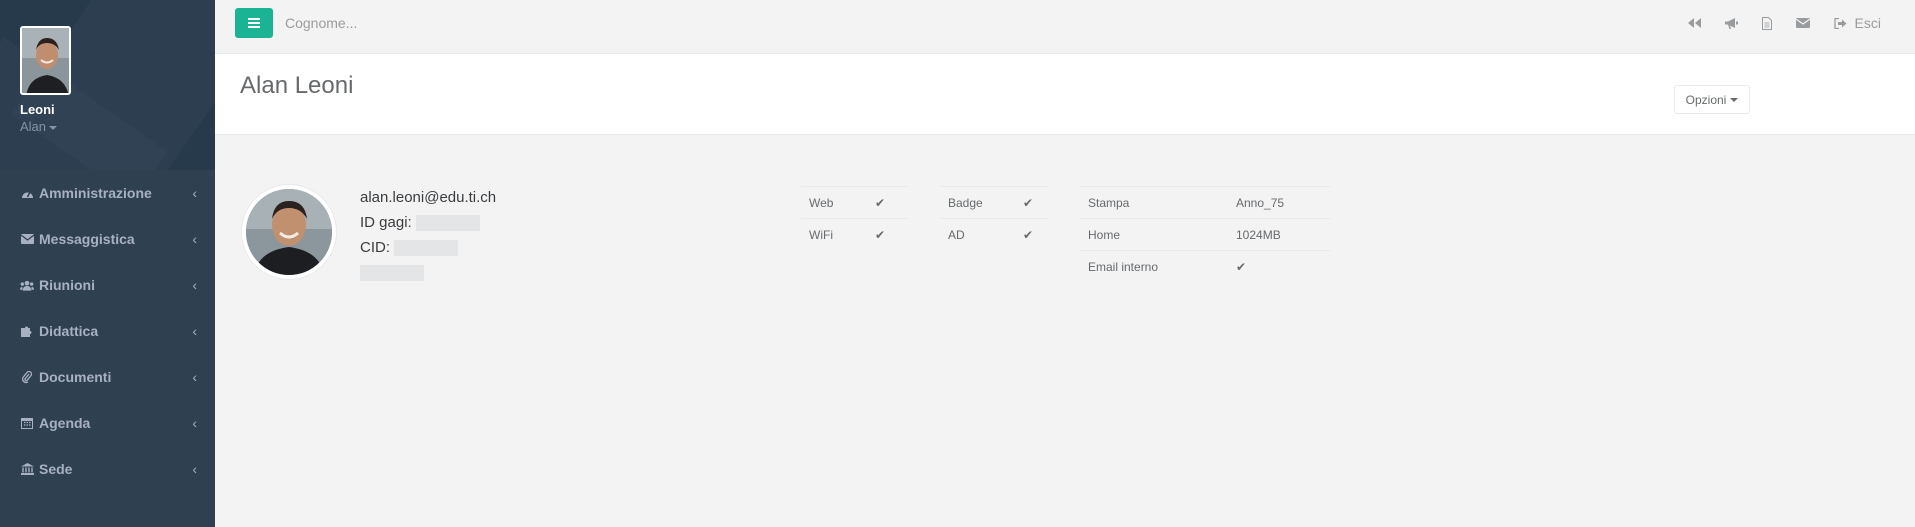 This screenshot has width=1915, height=527. What do you see at coordinates (834, 234) in the screenshot?
I see `row-label: WiFi` at bounding box center [834, 234].